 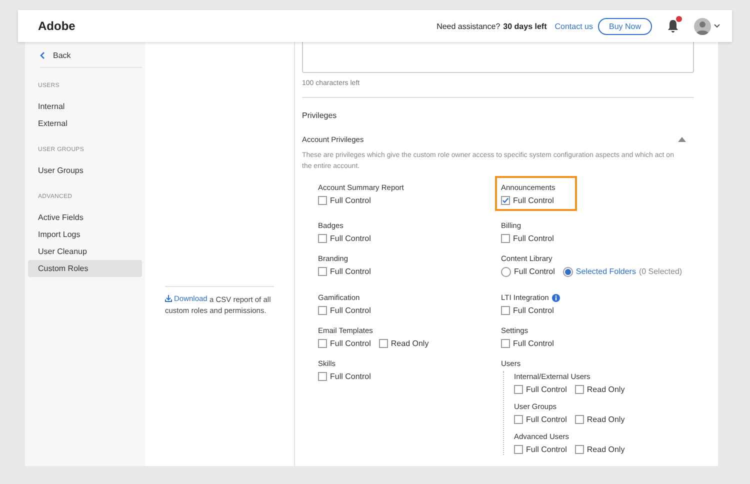 I want to click on collapse-icon, so click(x=682, y=139).